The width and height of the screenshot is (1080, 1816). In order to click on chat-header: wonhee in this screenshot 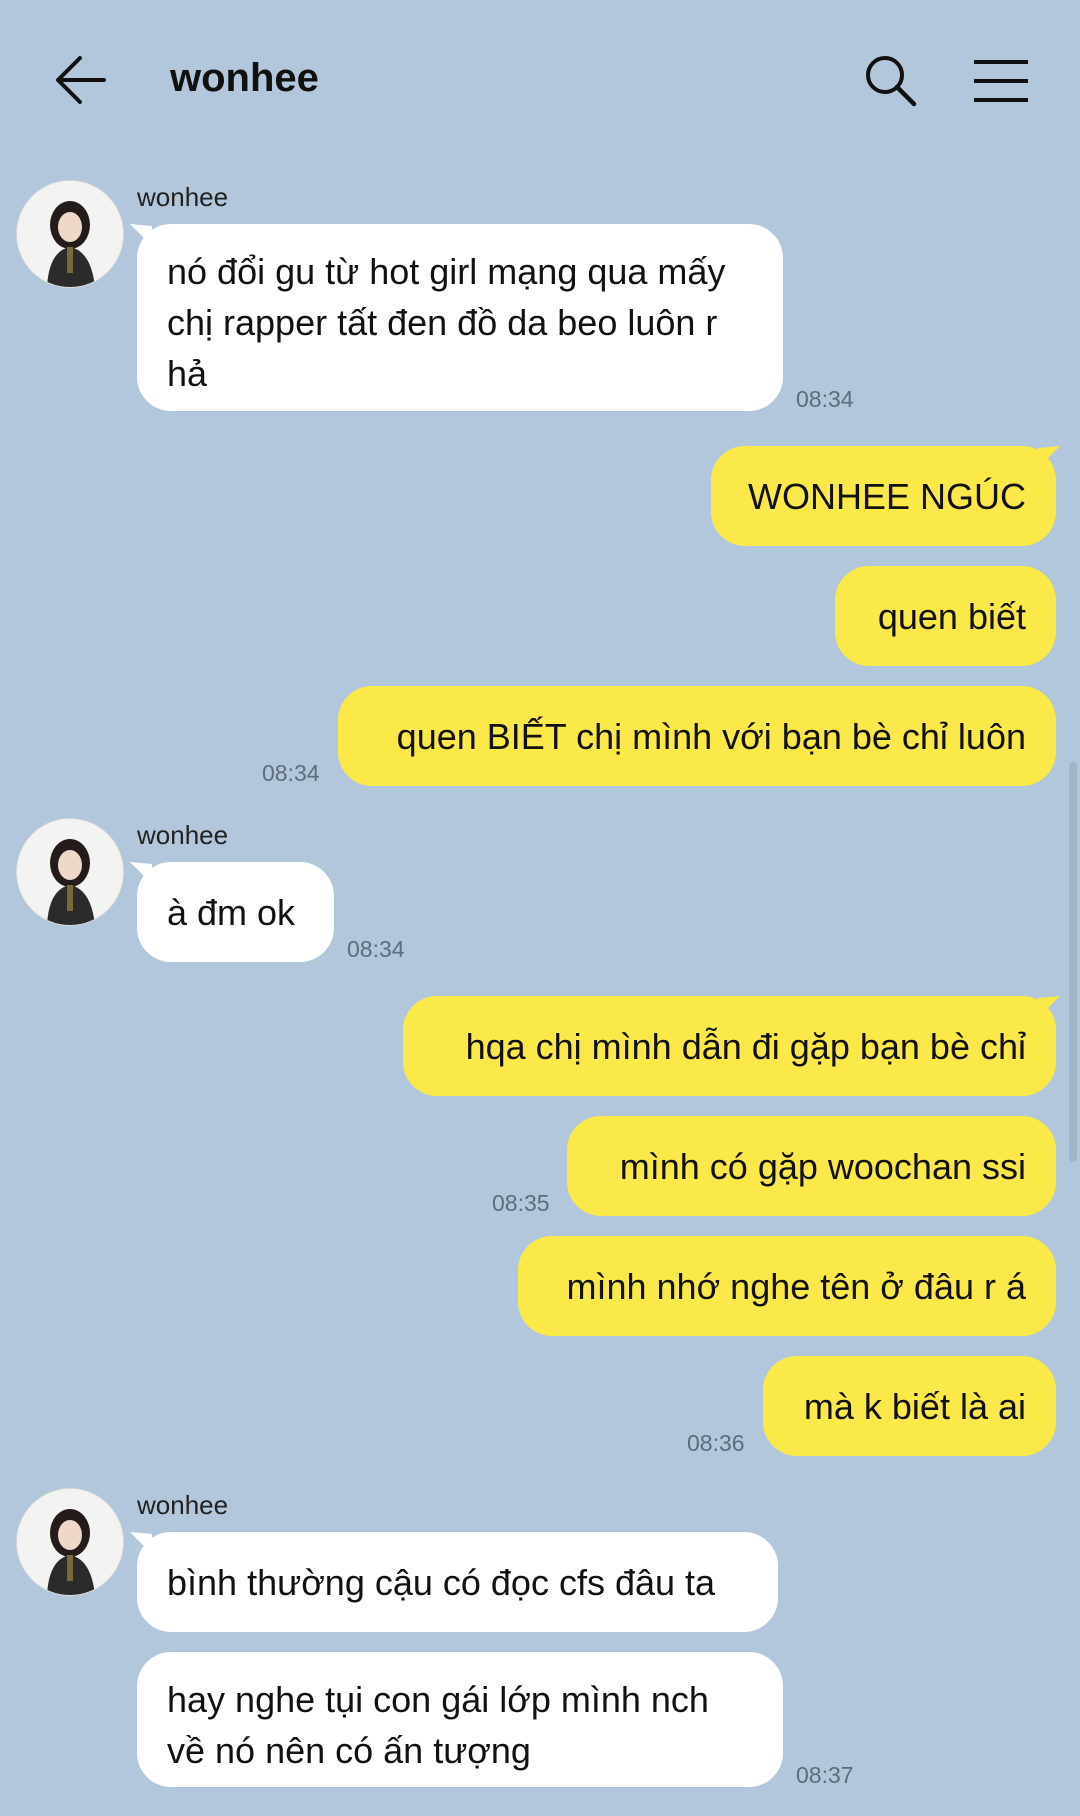, I will do `click(540, 80)`.